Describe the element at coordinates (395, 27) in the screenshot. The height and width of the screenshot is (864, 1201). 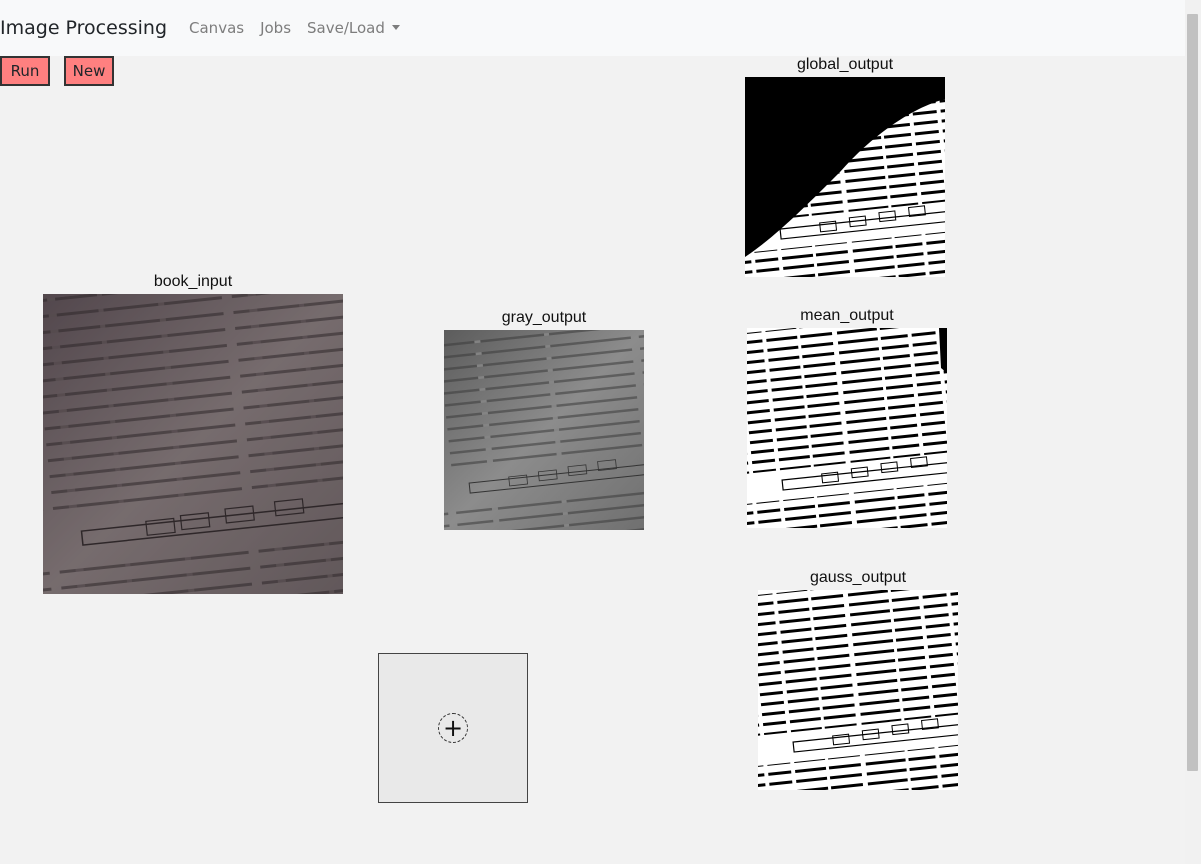
I see `chevron-down-icon` at that location.